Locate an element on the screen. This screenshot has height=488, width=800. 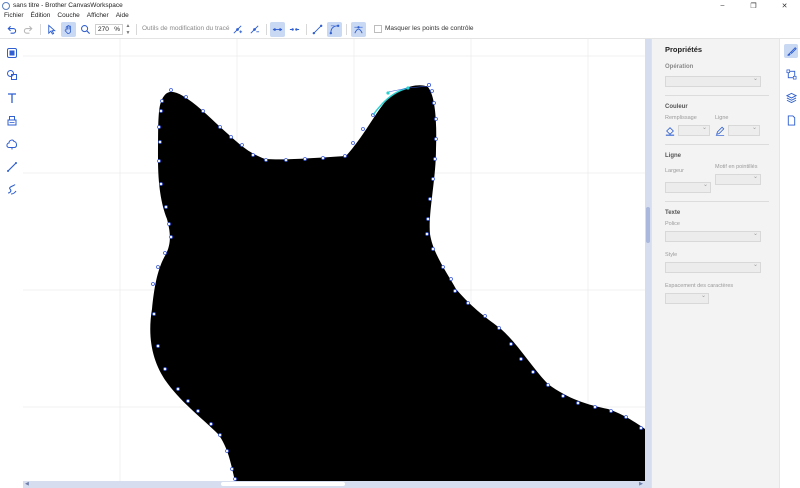
maximize-button: ❐ is located at coordinates (753, 5).